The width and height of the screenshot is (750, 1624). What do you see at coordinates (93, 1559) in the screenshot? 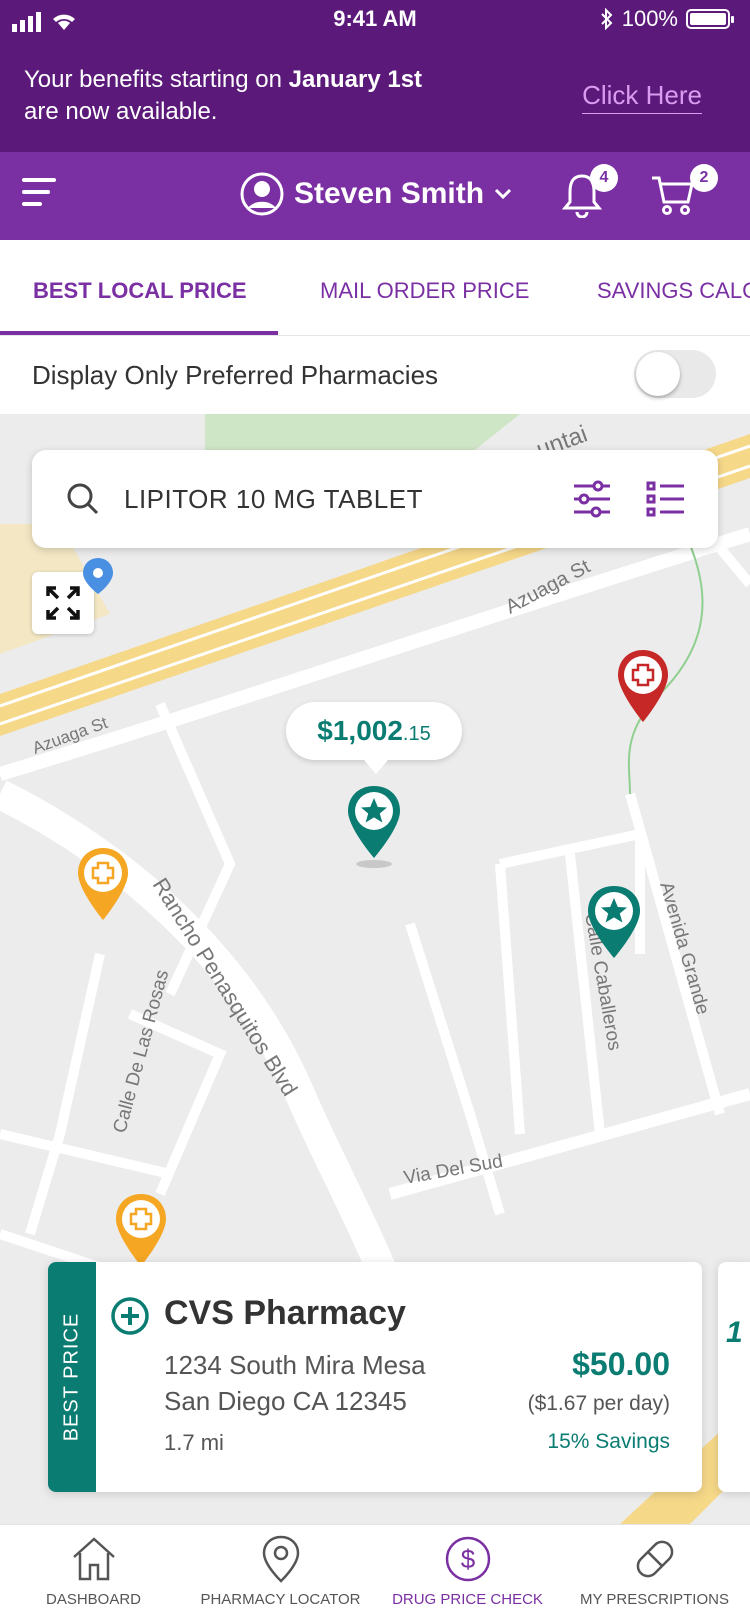
I see `home-icon` at bounding box center [93, 1559].